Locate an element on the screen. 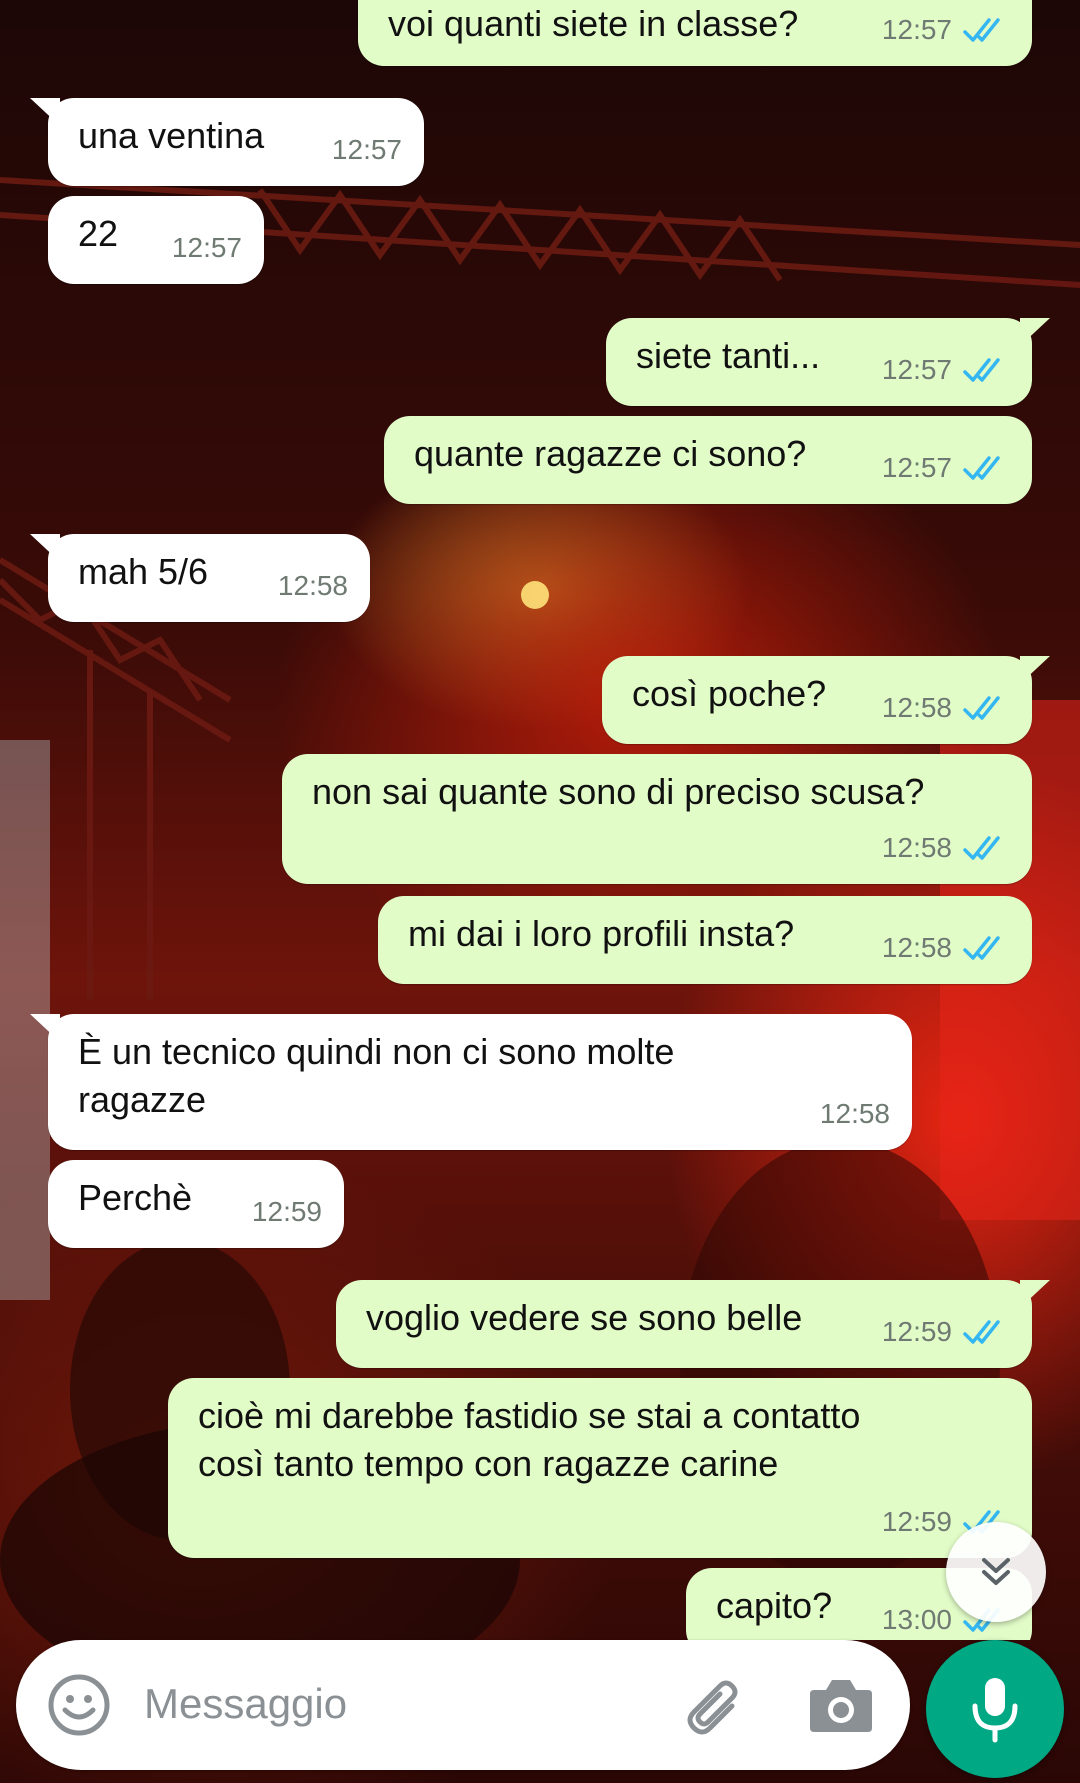 The width and height of the screenshot is (1080, 1783). voice-record-button is located at coordinates (995, 1709).